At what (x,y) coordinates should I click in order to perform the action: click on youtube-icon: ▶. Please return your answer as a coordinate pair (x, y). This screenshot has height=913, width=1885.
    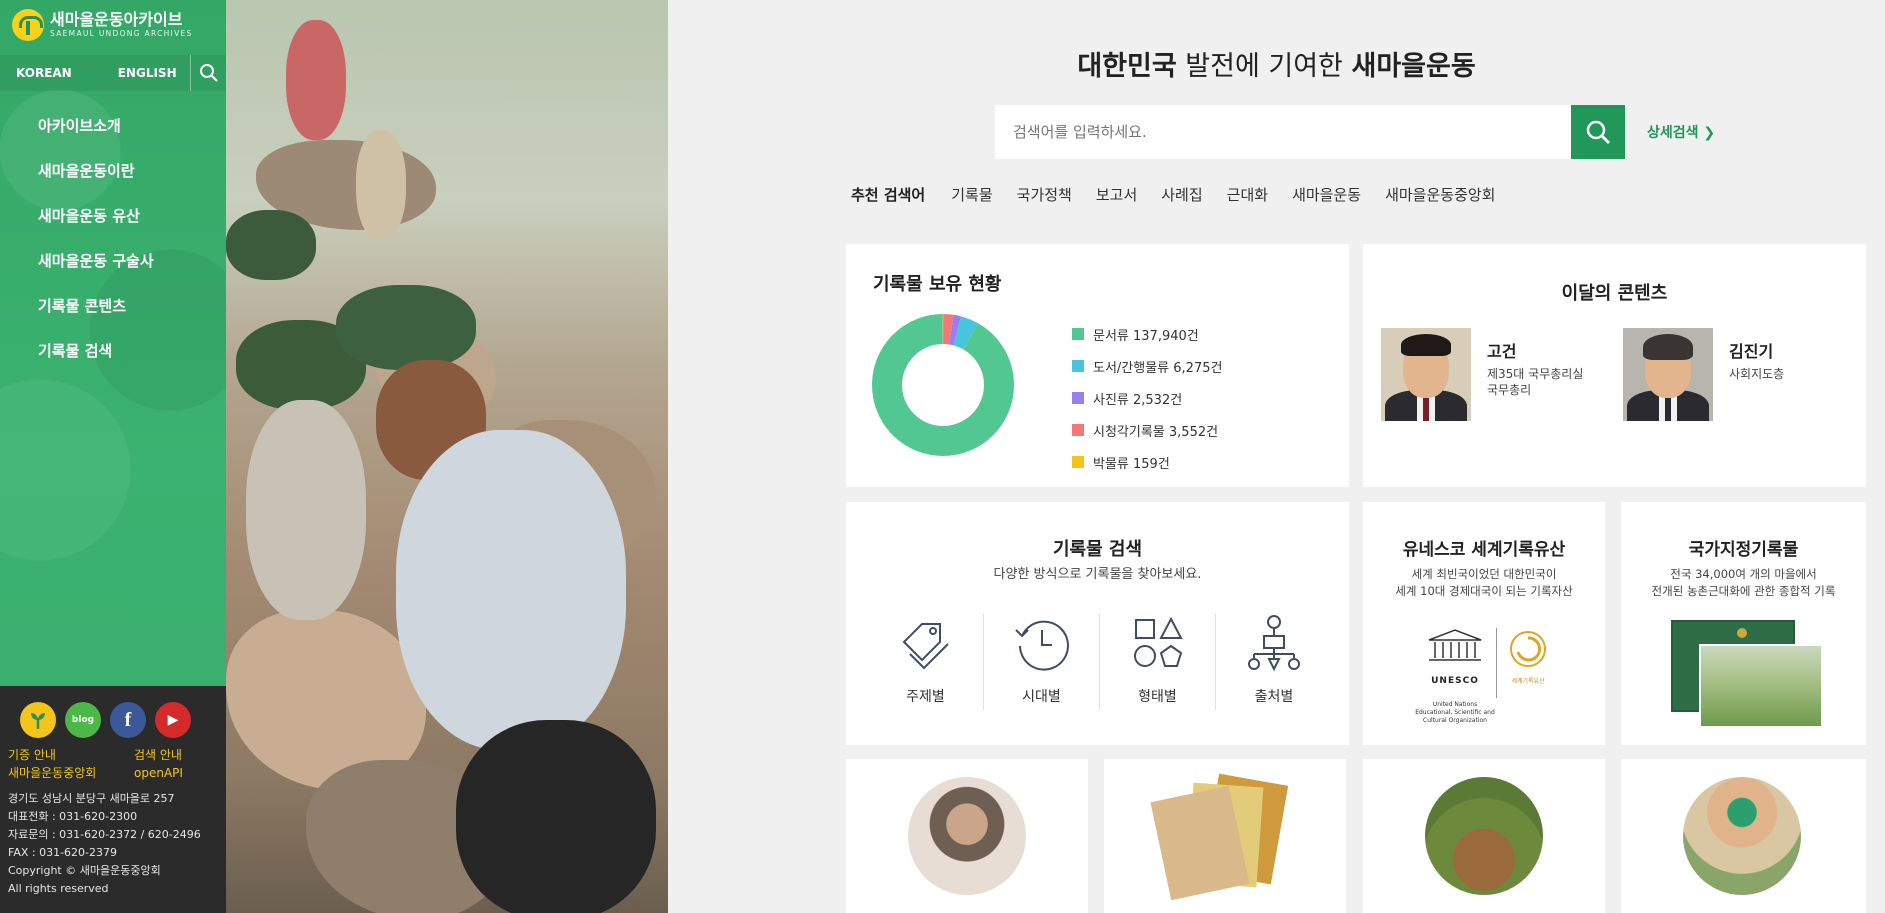
    Looking at the image, I should click on (173, 720).